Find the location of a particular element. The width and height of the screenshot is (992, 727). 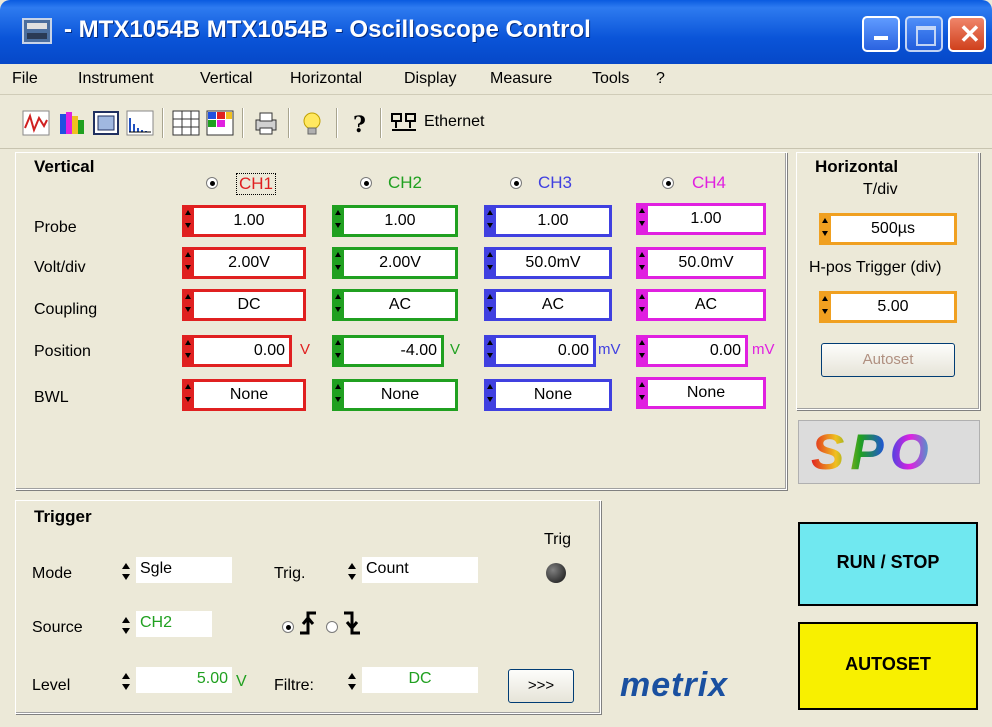

hpos-spinner: 5.00 is located at coordinates (888, 307).